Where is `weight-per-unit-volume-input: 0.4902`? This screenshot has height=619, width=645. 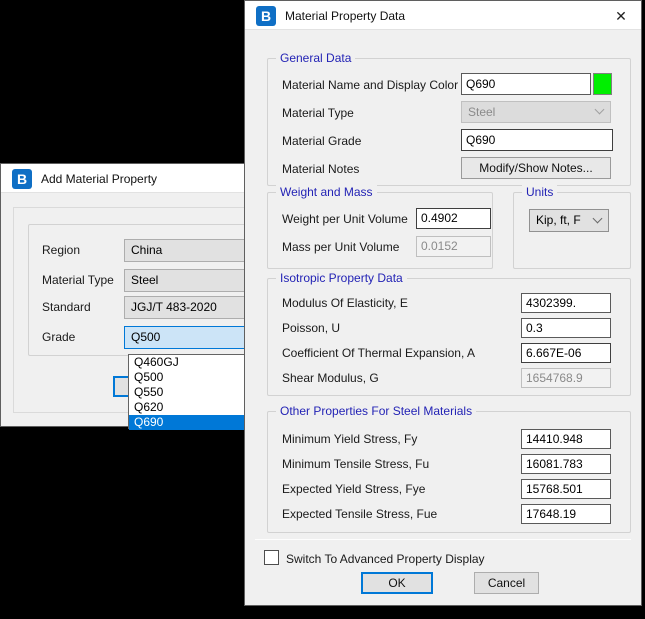
weight-per-unit-volume-input: 0.4902 is located at coordinates (453, 218).